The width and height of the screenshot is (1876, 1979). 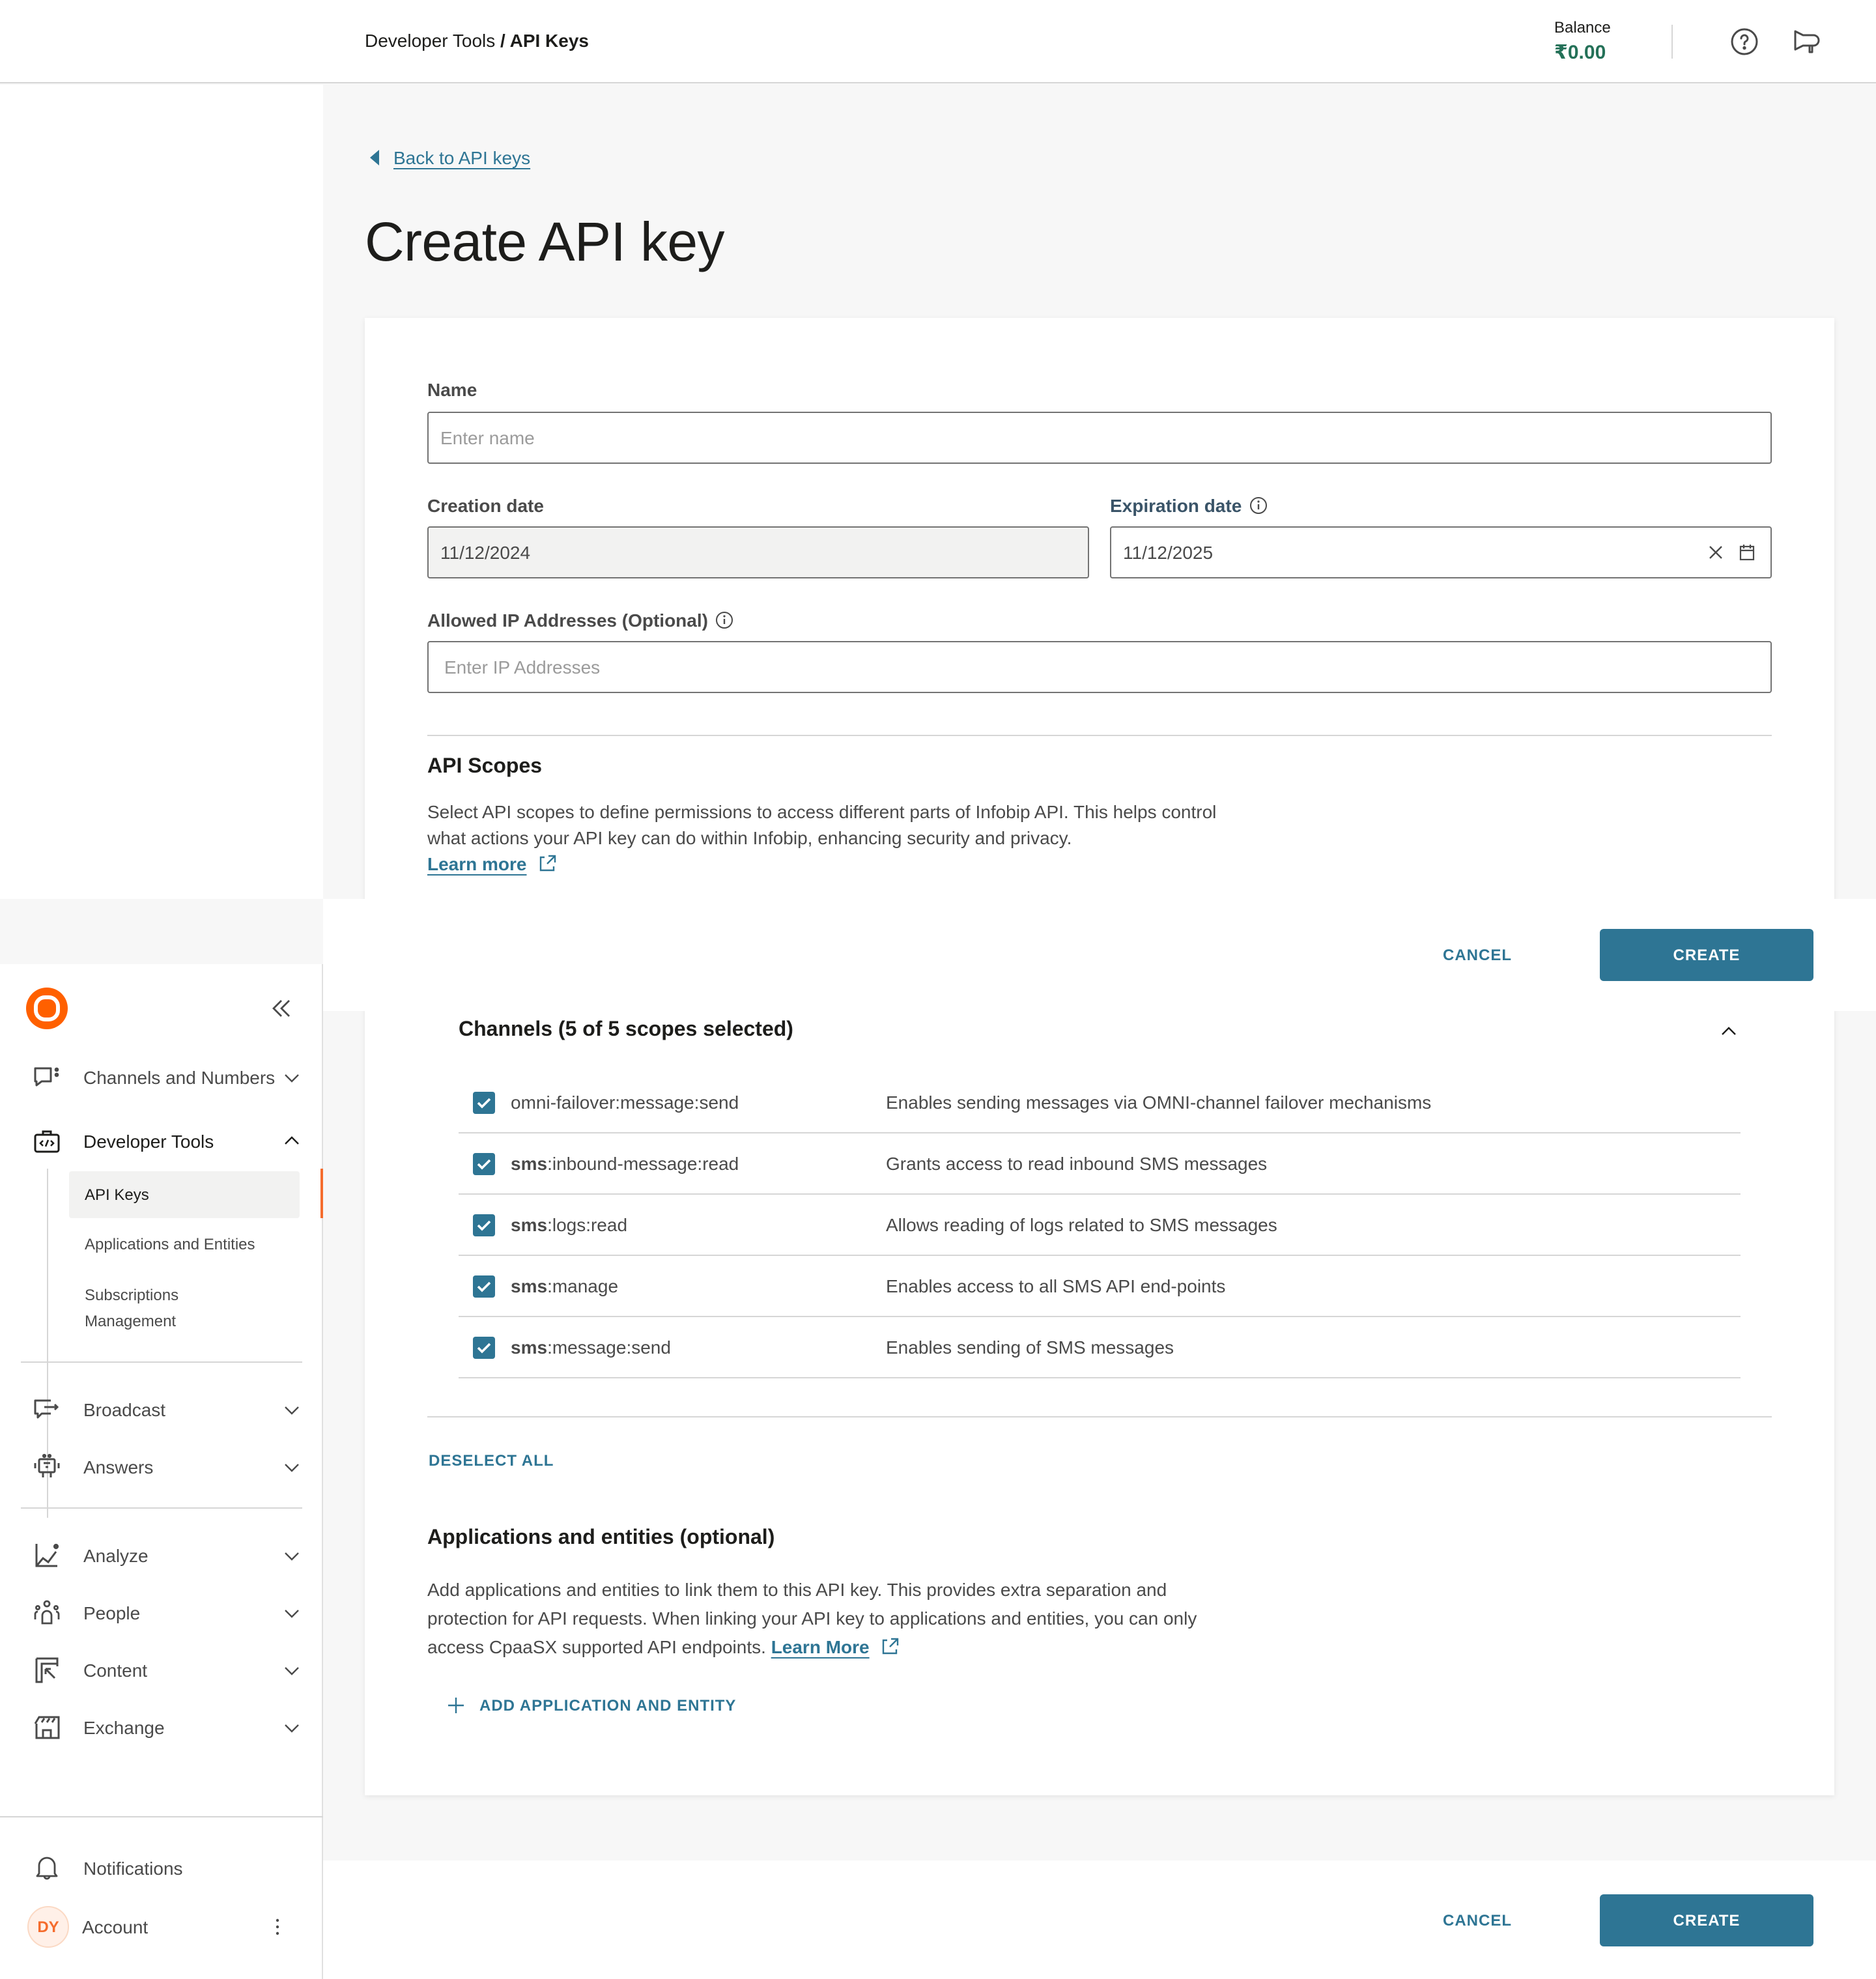 I want to click on sidebar-item-account: DY Account, so click(x=162, y=1927).